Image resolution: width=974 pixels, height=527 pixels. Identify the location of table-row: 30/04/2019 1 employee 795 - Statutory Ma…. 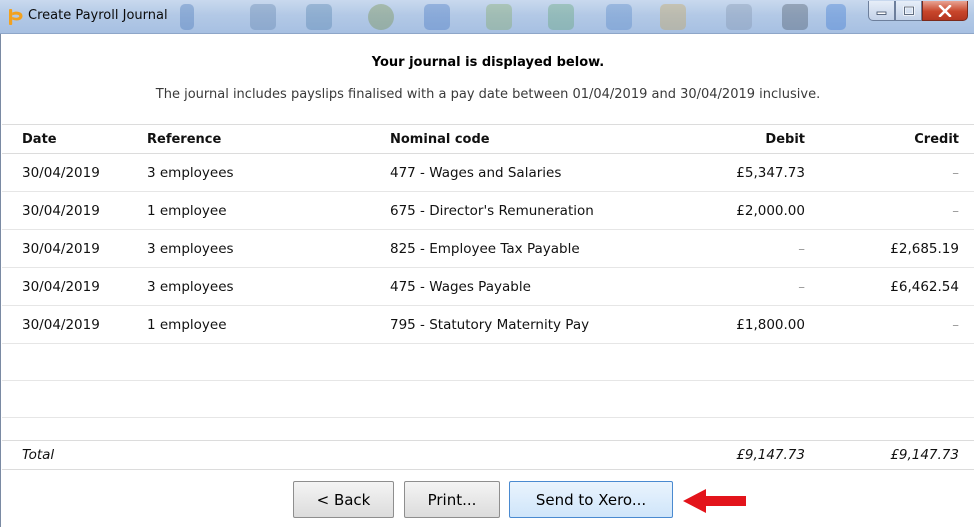
(488, 325).